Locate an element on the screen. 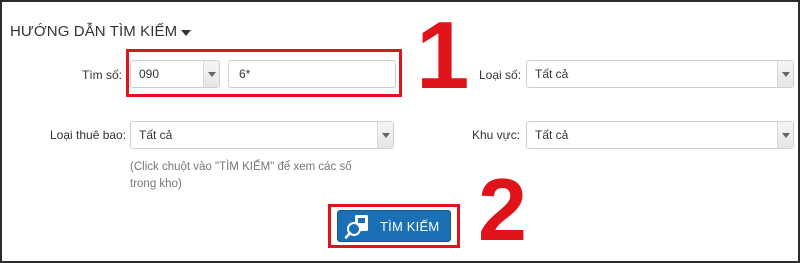 This screenshot has height=263, width=800. subscription-type-value: Tất cả is located at coordinates (156, 135).